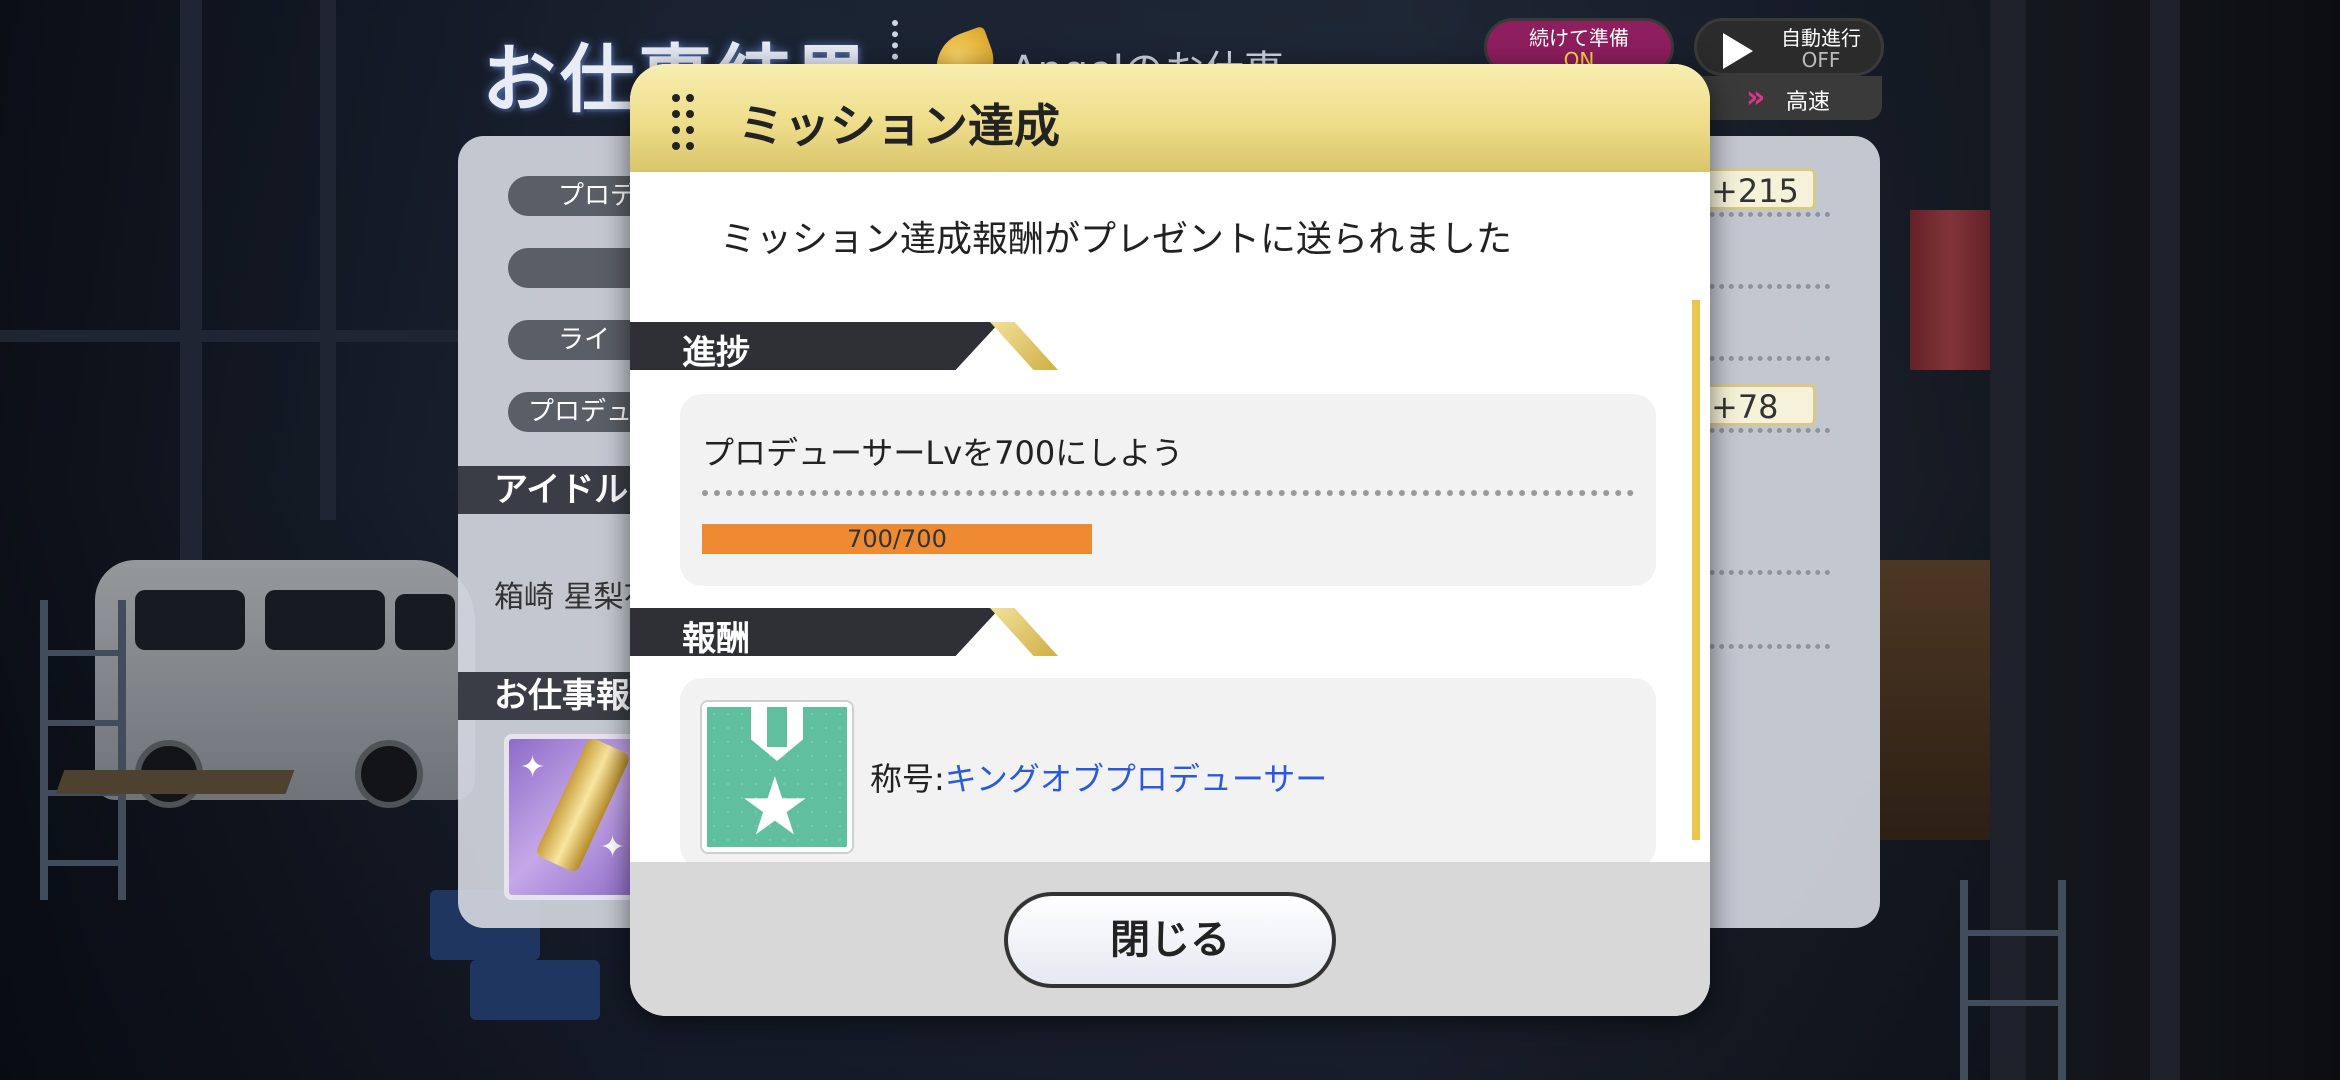 This screenshot has width=2340, height=1080. I want to click on dialog-message: ミッション達成報酬がプレゼントに送られました, so click(1116, 239).